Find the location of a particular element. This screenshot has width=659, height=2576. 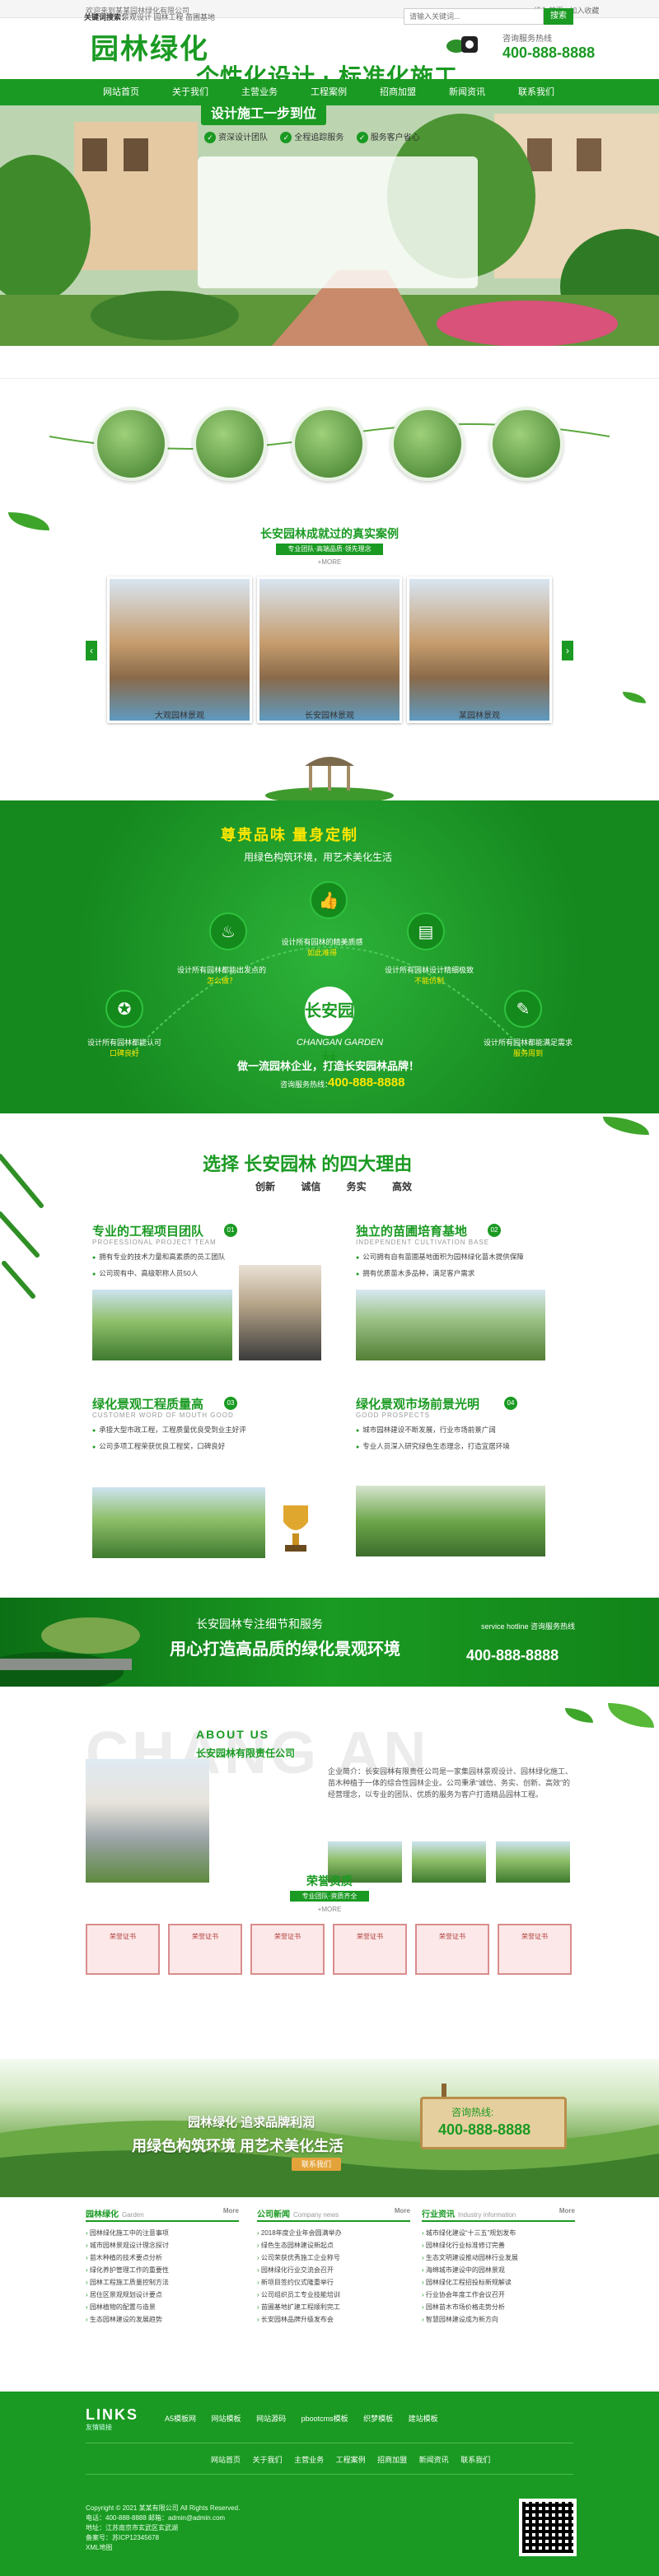

news-item: 生态园林建设的发展趋势 is located at coordinates (162, 2319).